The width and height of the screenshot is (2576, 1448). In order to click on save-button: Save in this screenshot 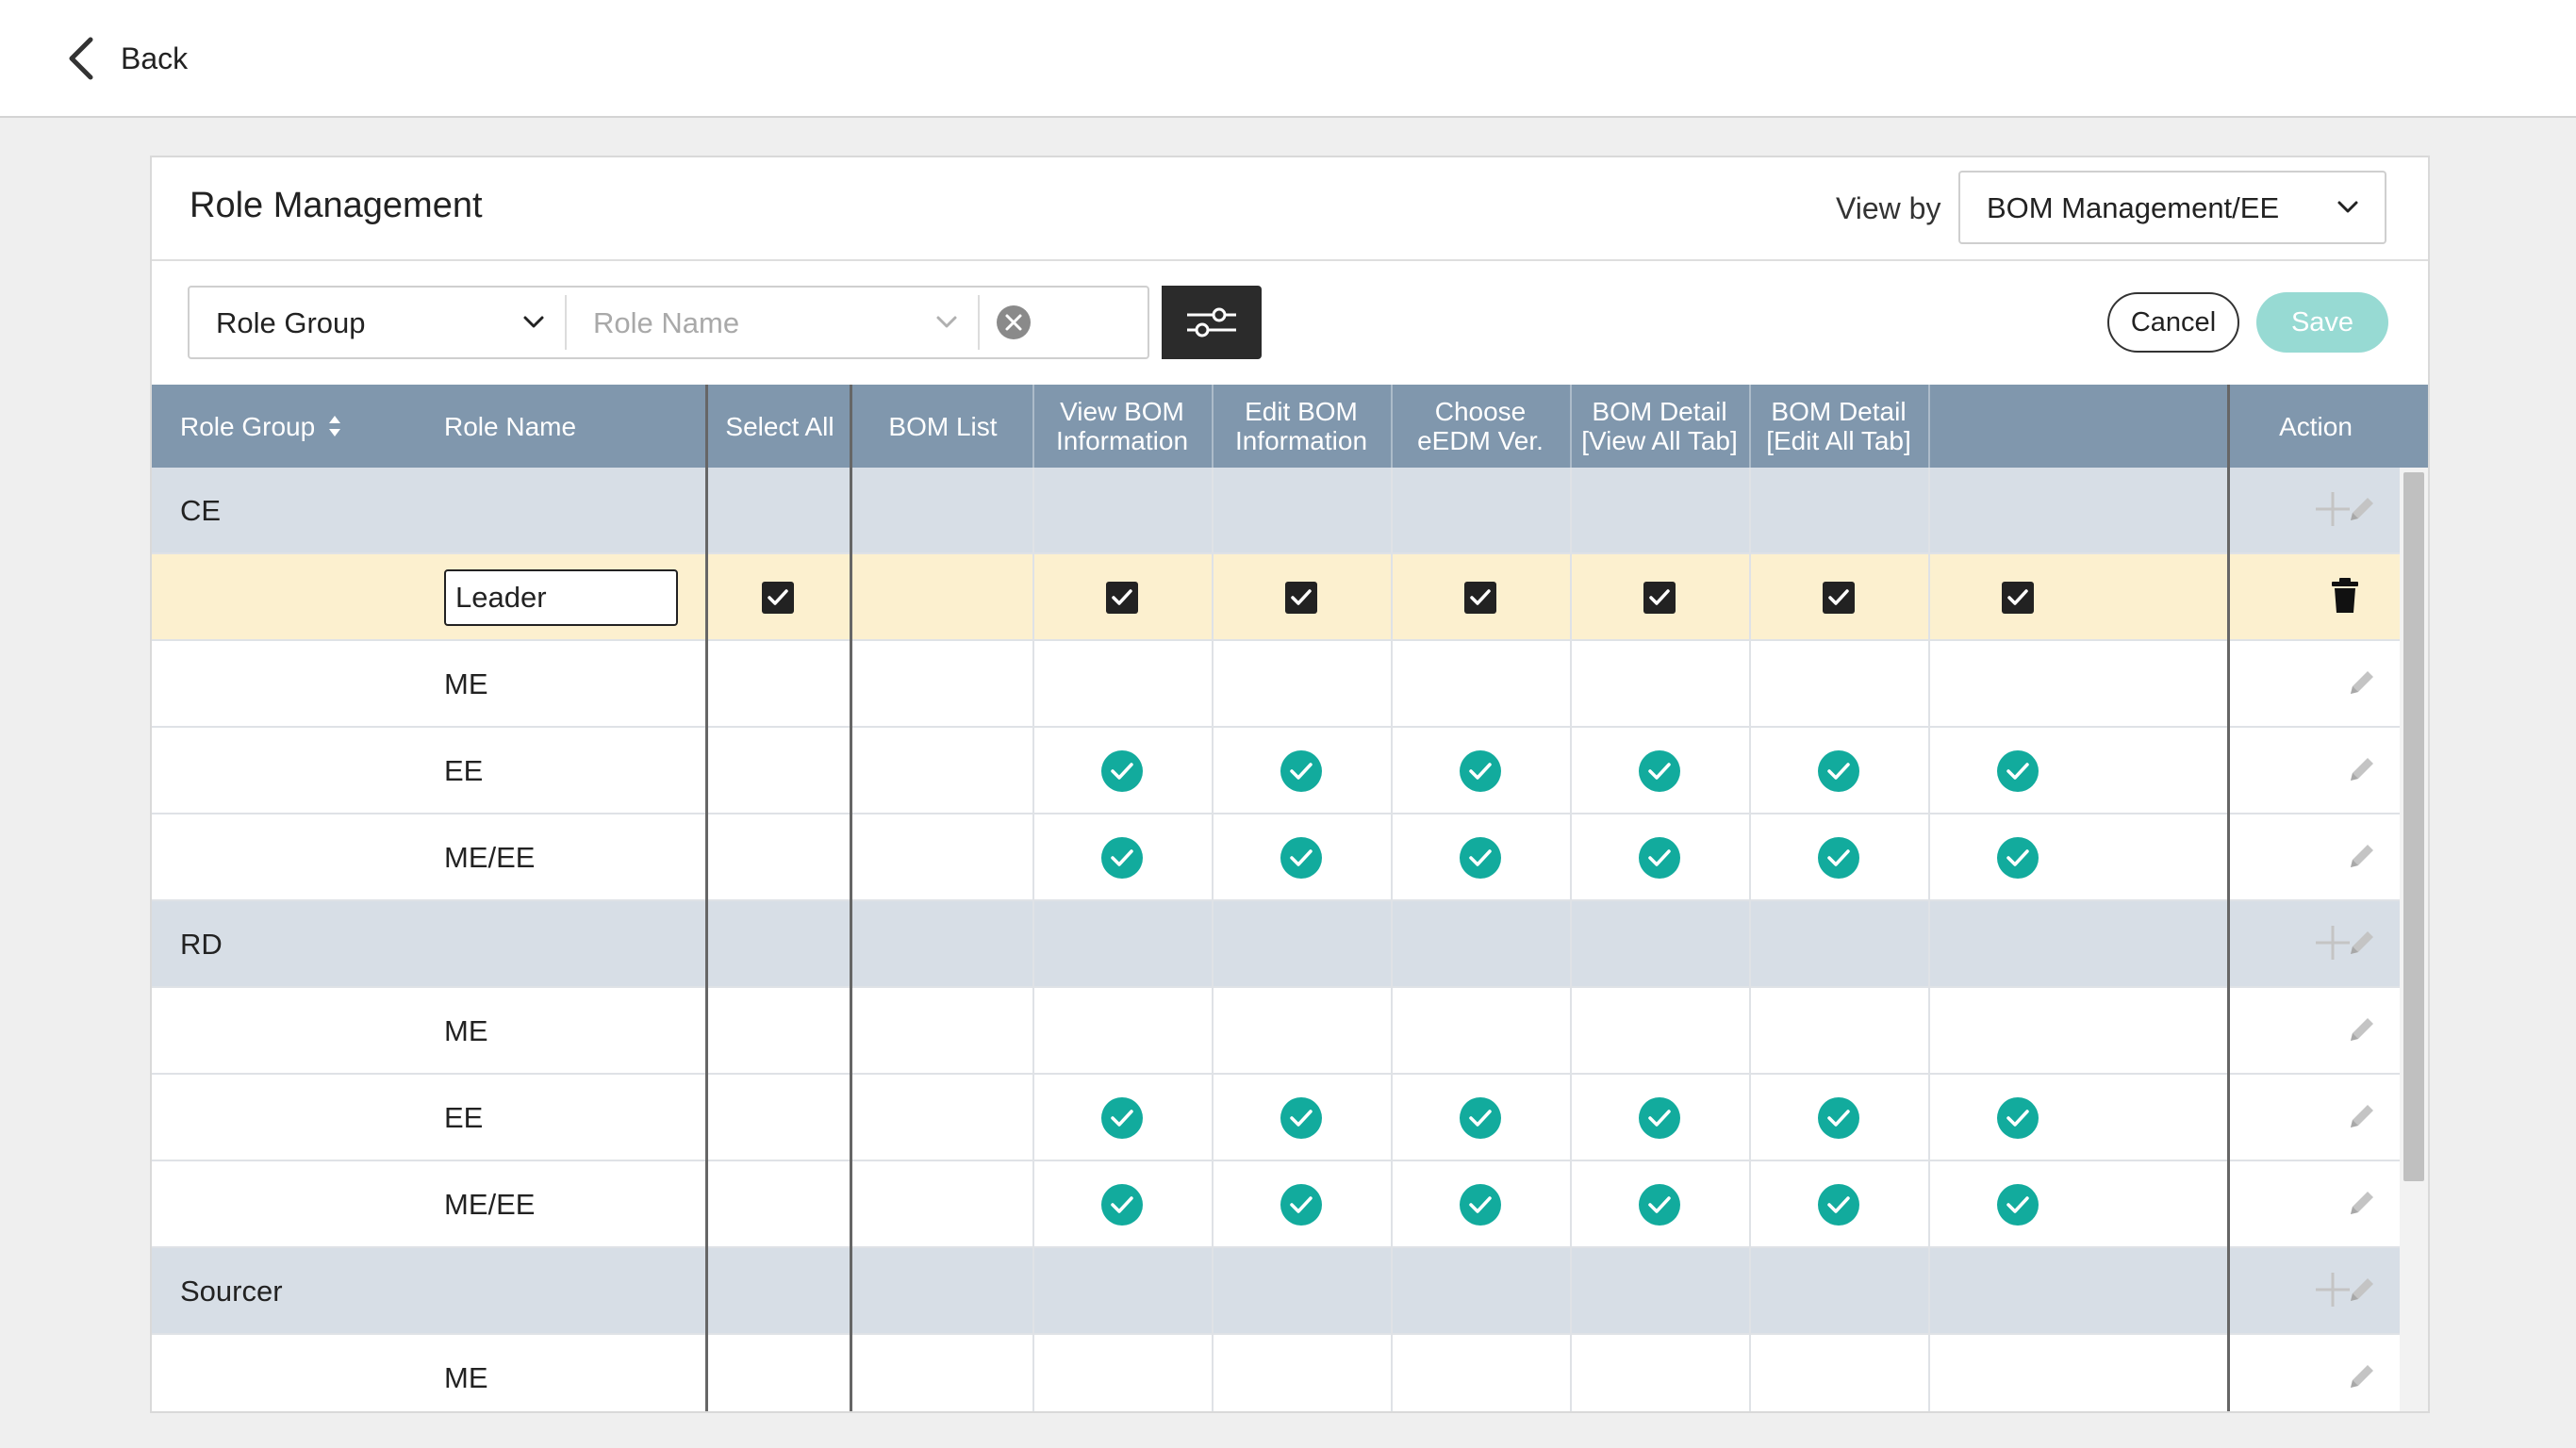, I will do `click(2322, 322)`.